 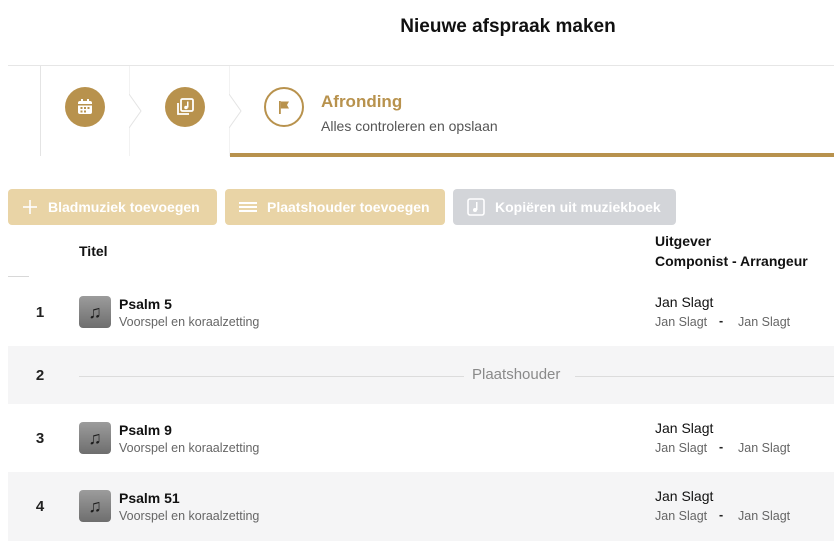 I want to click on copy-from-book-button: Kopiëren uit muziekboek, so click(x=564, y=207).